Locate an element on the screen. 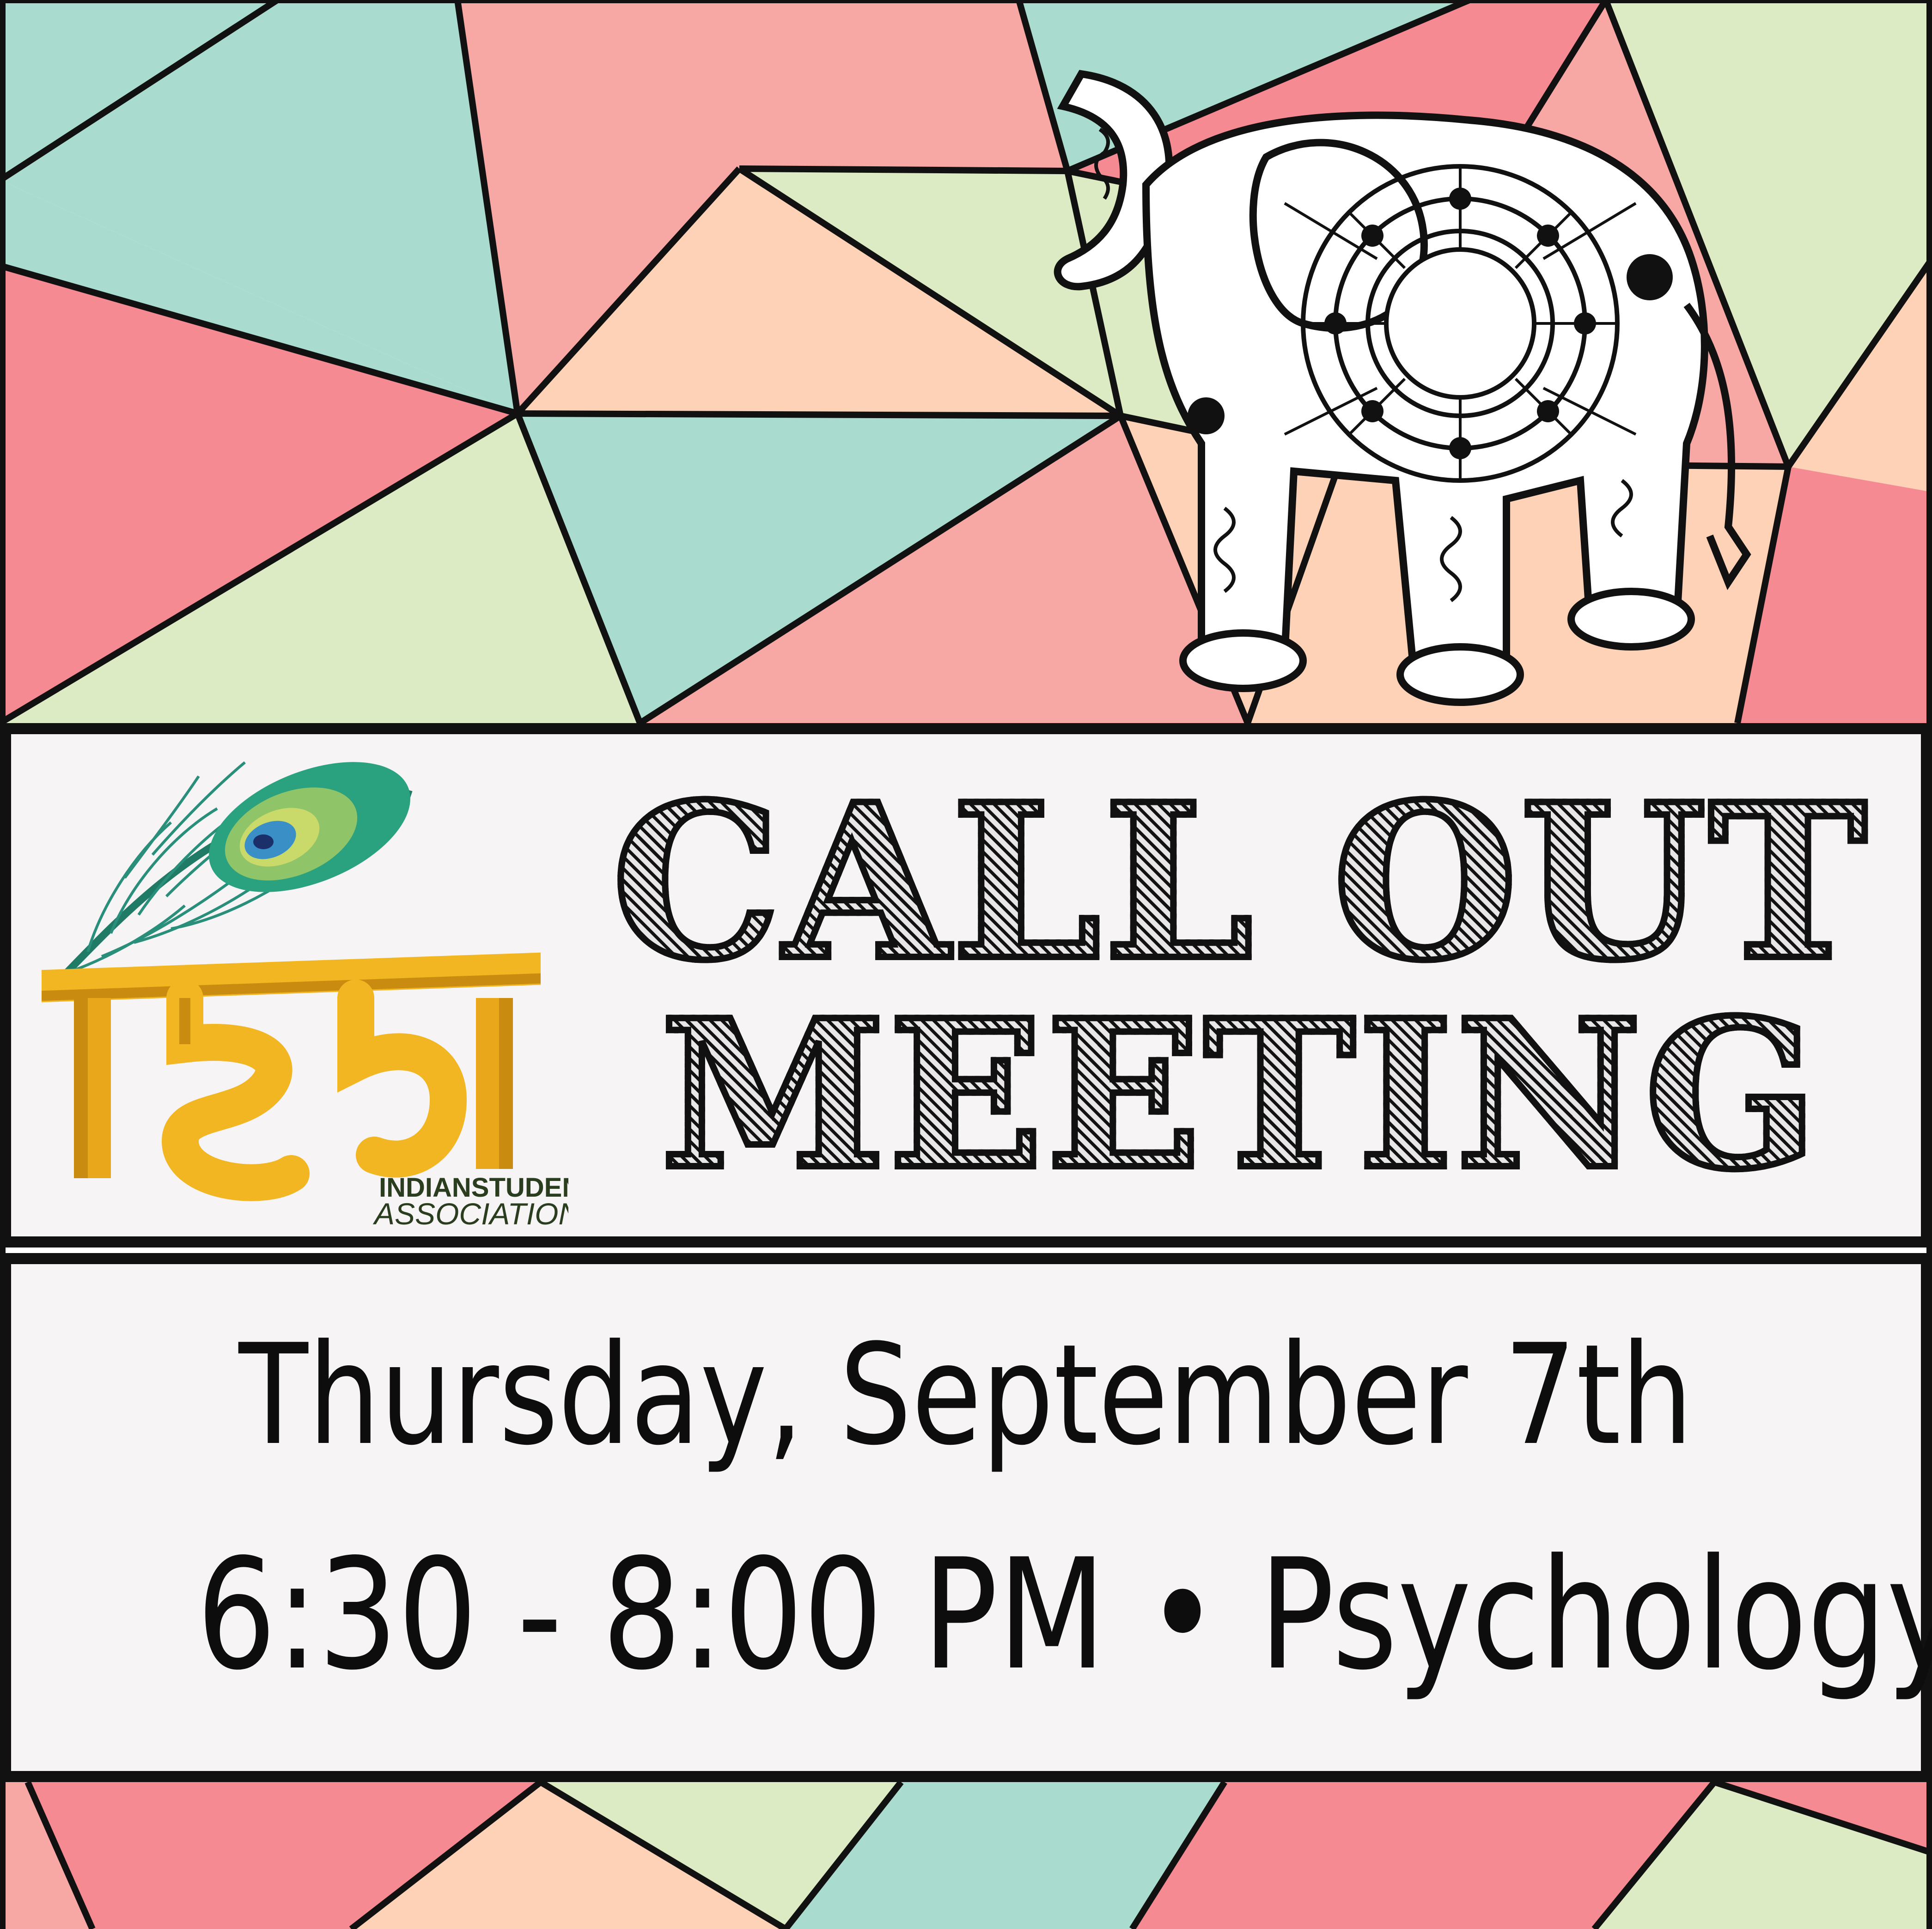 The width and height of the screenshot is (1932, 1929). isa-logo: INDIANSTUDENT ASSOCIATION is located at coordinates (305, 996).